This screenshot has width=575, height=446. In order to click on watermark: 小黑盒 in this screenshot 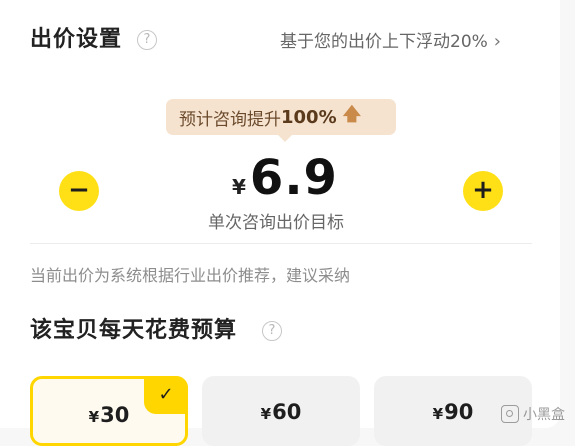, I will do `click(533, 414)`.